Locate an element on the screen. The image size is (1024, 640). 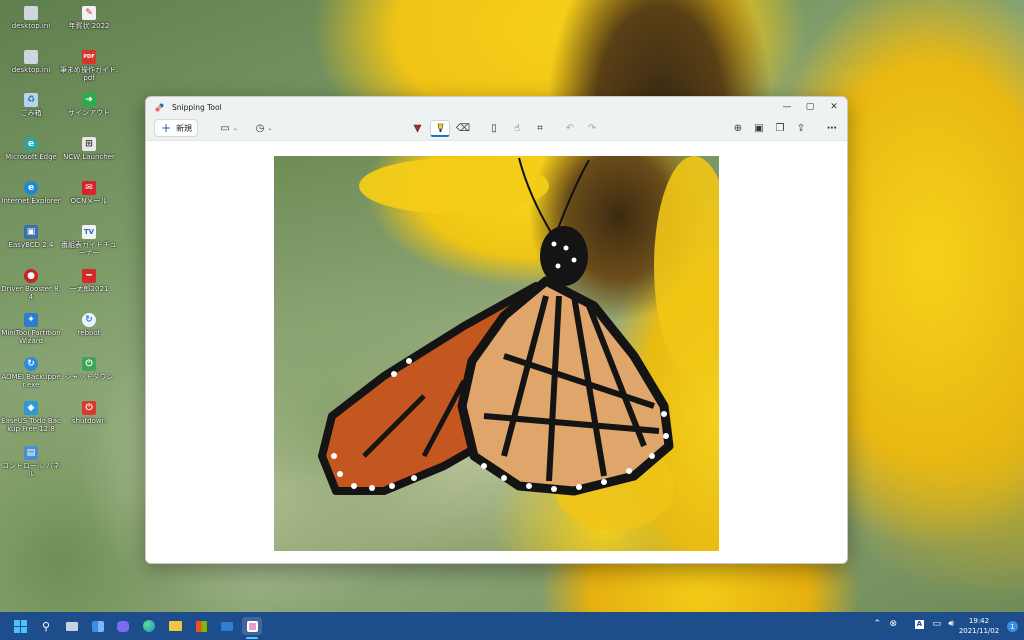
desktop-icon-sign-out: ➜ サインアウト is located at coordinates (89, 105).